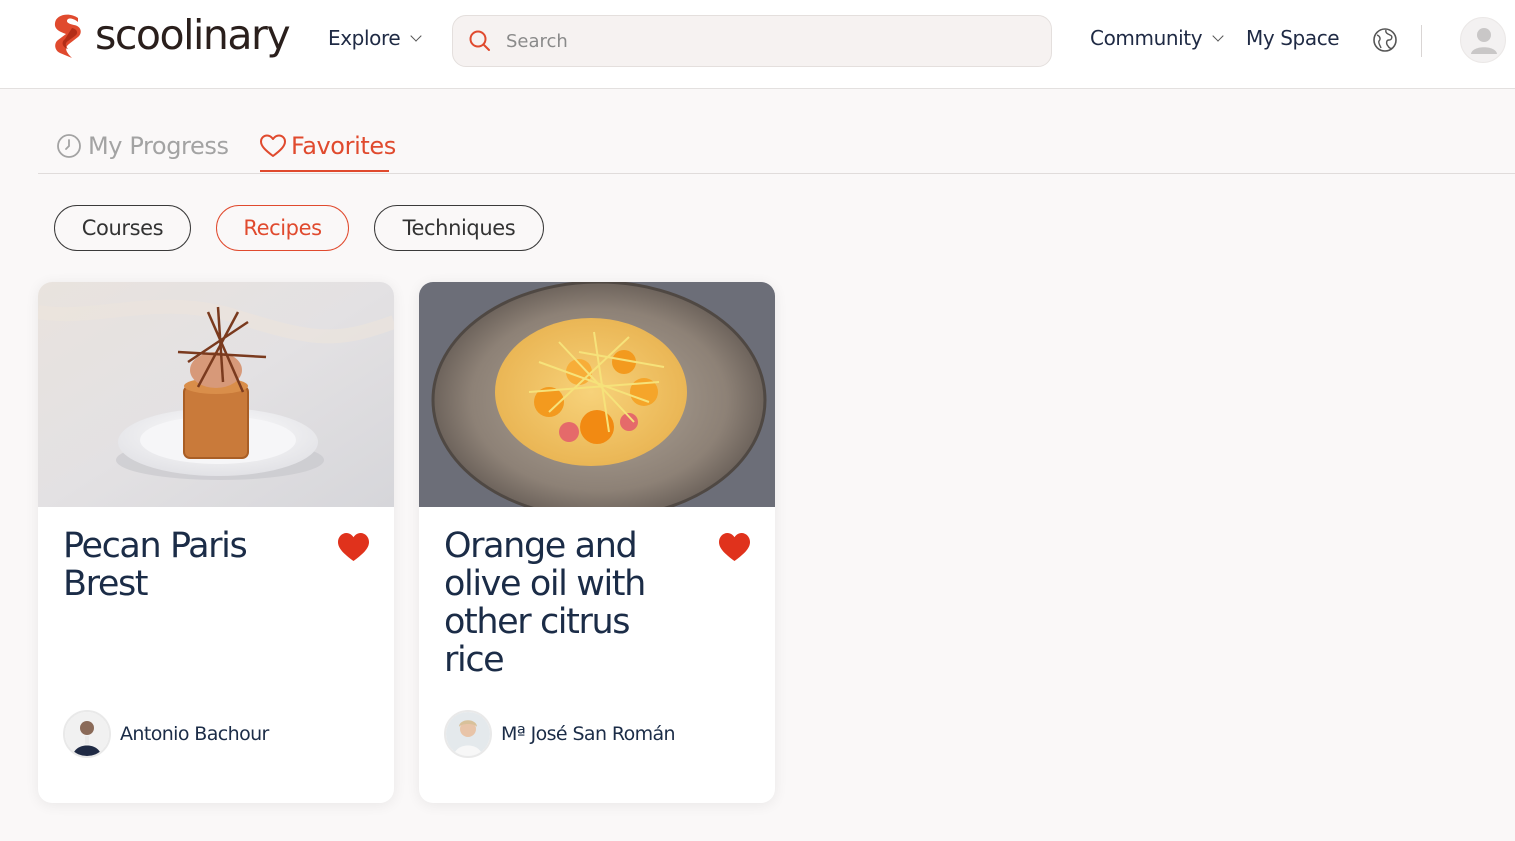 Image resolution: width=1515 pixels, height=841 pixels. I want to click on globe-icon, so click(1385, 40).